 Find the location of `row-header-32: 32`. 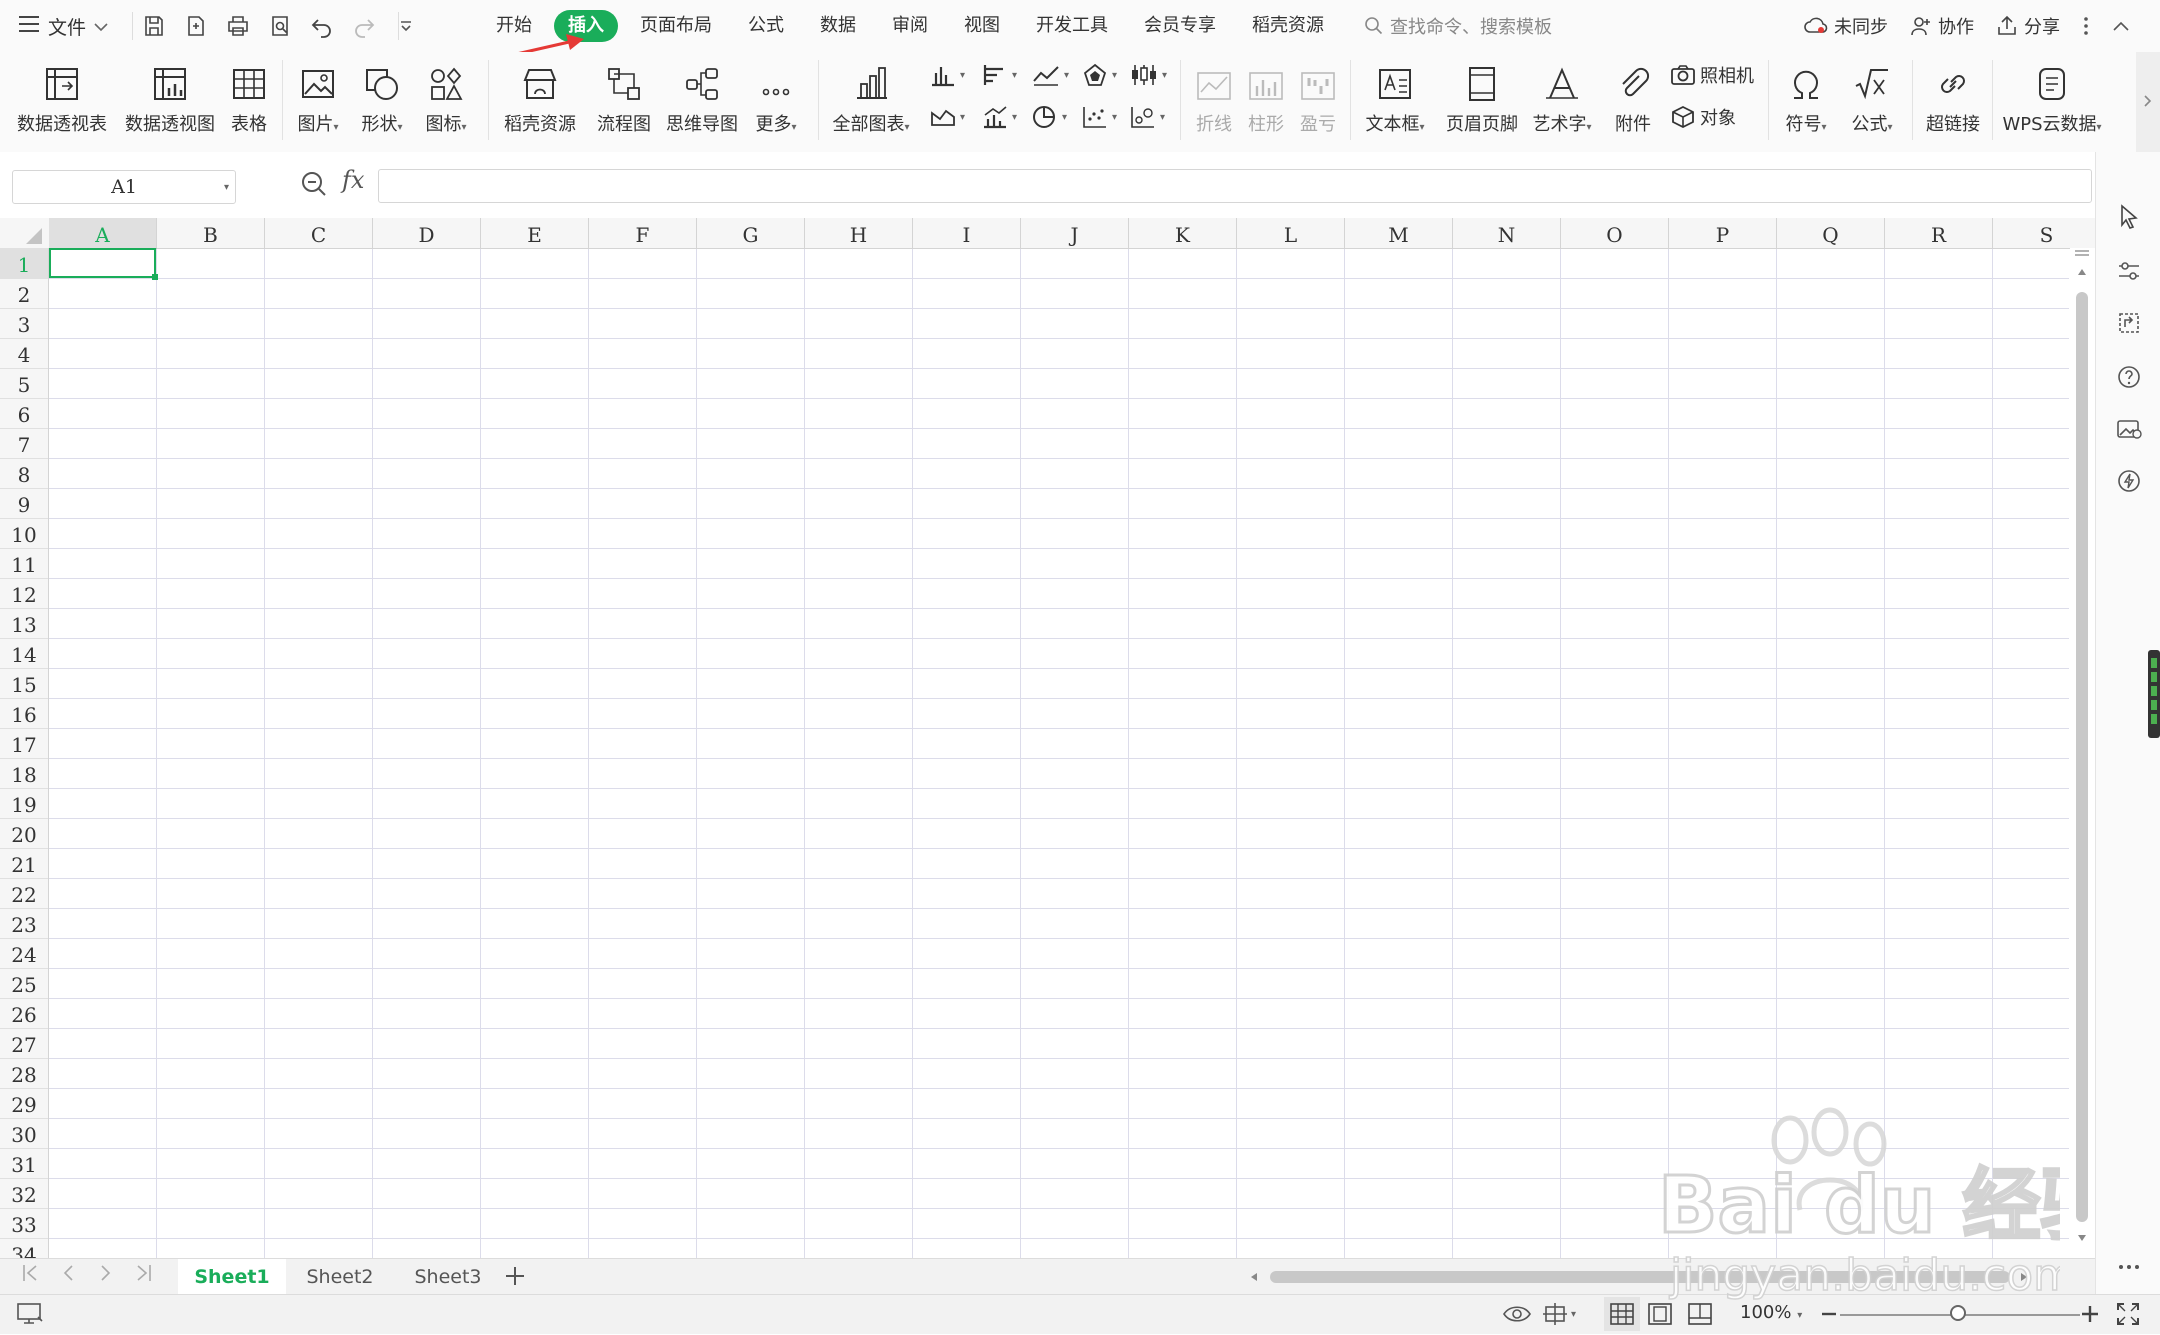

row-header-32: 32 is located at coordinates (24, 1193).